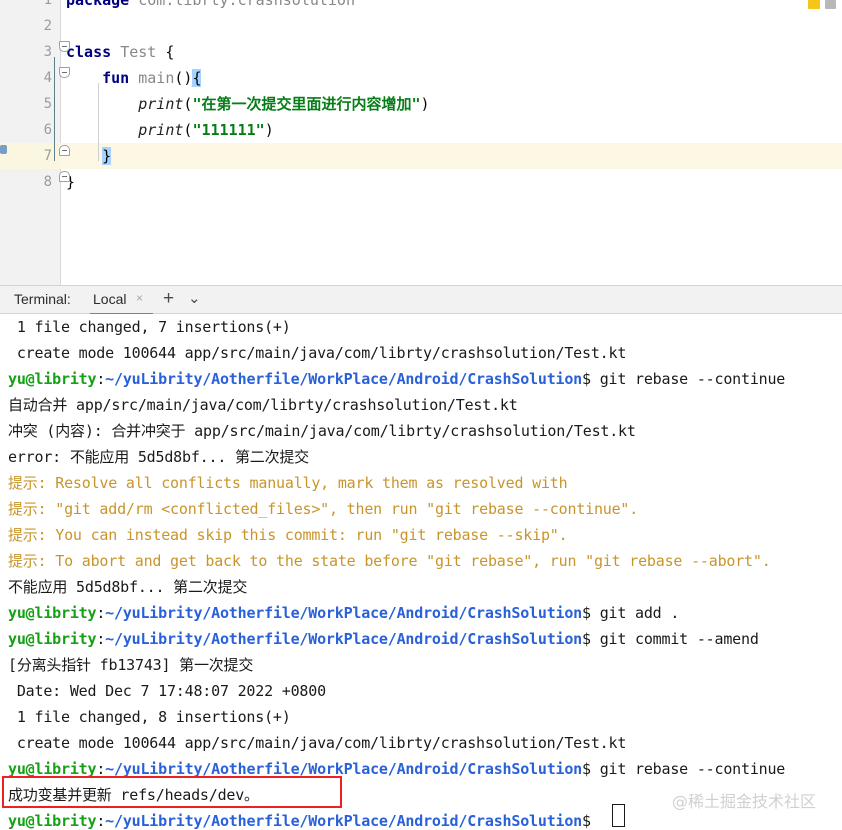  Describe the element at coordinates (47, 130) in the screenshot. I see `line-number: 6` at that location.